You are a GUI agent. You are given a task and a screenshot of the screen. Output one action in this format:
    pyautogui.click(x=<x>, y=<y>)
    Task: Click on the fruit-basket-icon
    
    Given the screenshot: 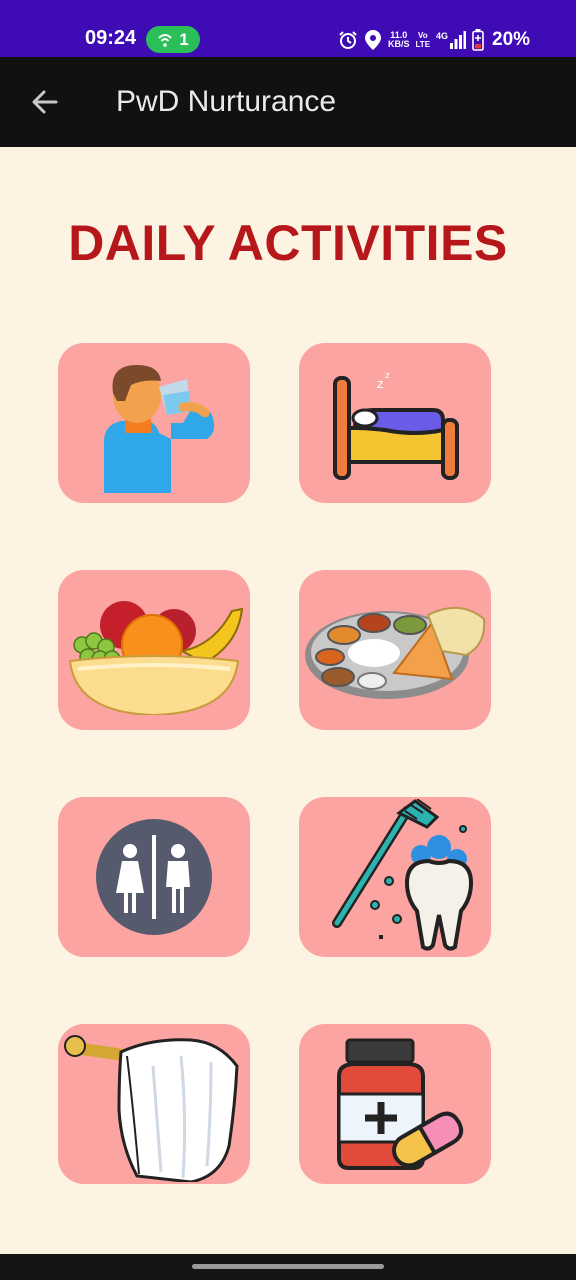 What is the action you would take?
    pyautogui.click(x=156, y=658)
    